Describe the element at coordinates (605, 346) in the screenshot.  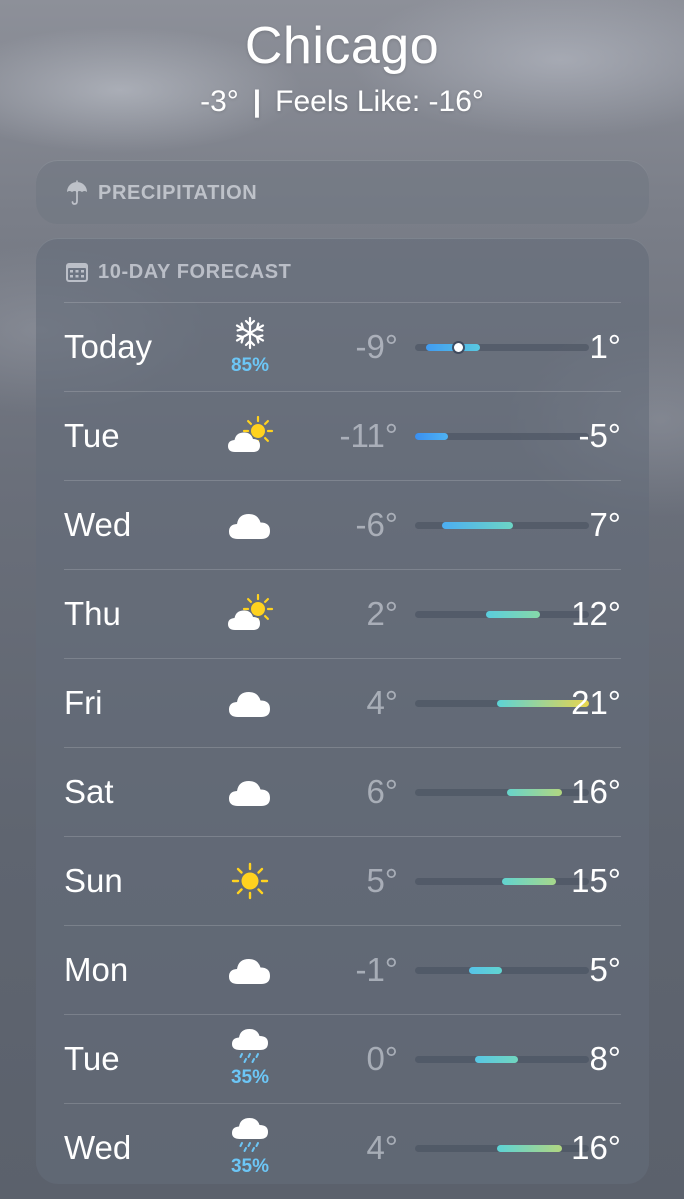
I see `high-temperature: 1°` at that location.